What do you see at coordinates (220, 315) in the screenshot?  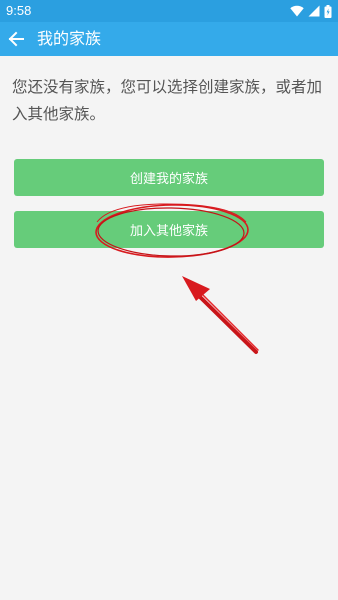 I see `red-arrow-pointer` at bounding box center [220, 315].